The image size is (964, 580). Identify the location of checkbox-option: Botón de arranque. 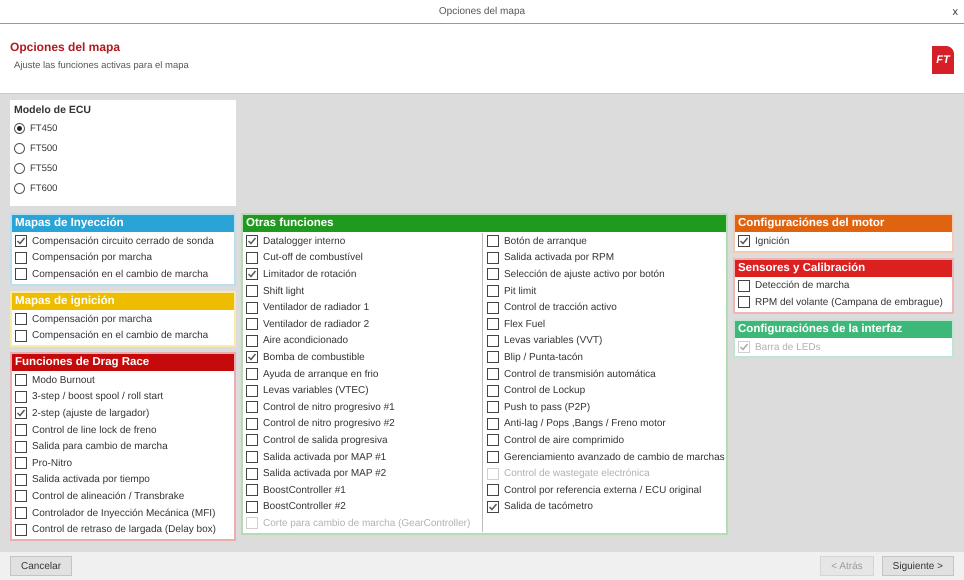
(605, 241).